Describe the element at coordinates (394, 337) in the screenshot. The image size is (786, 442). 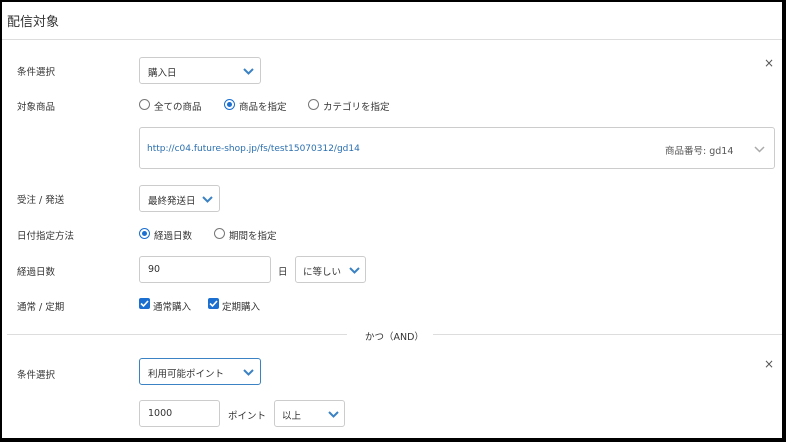
I see `and-separator-label: かつ（AND）` at that location.